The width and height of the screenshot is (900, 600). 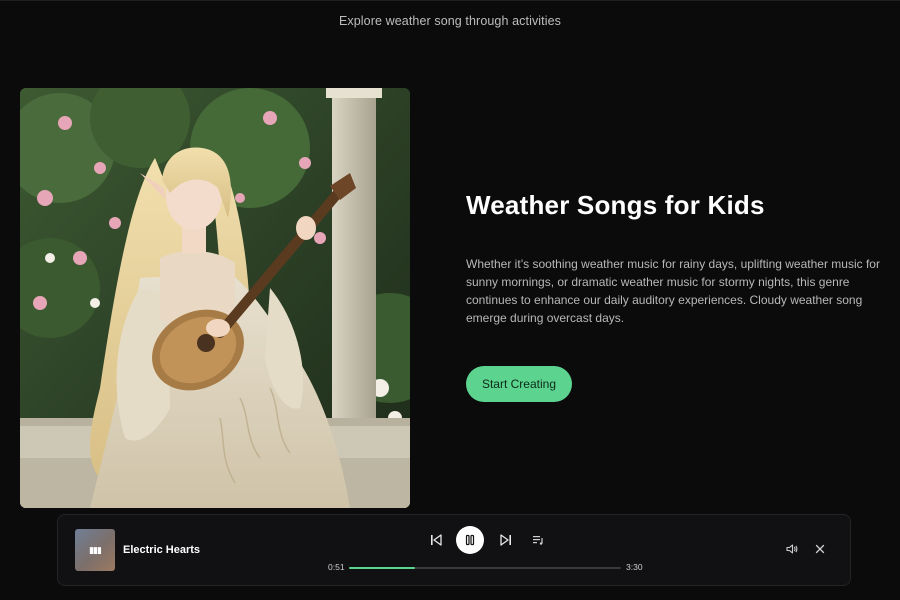 I want to click on equalizer-icon: ▮▮▮, so click(x=95, y=549).